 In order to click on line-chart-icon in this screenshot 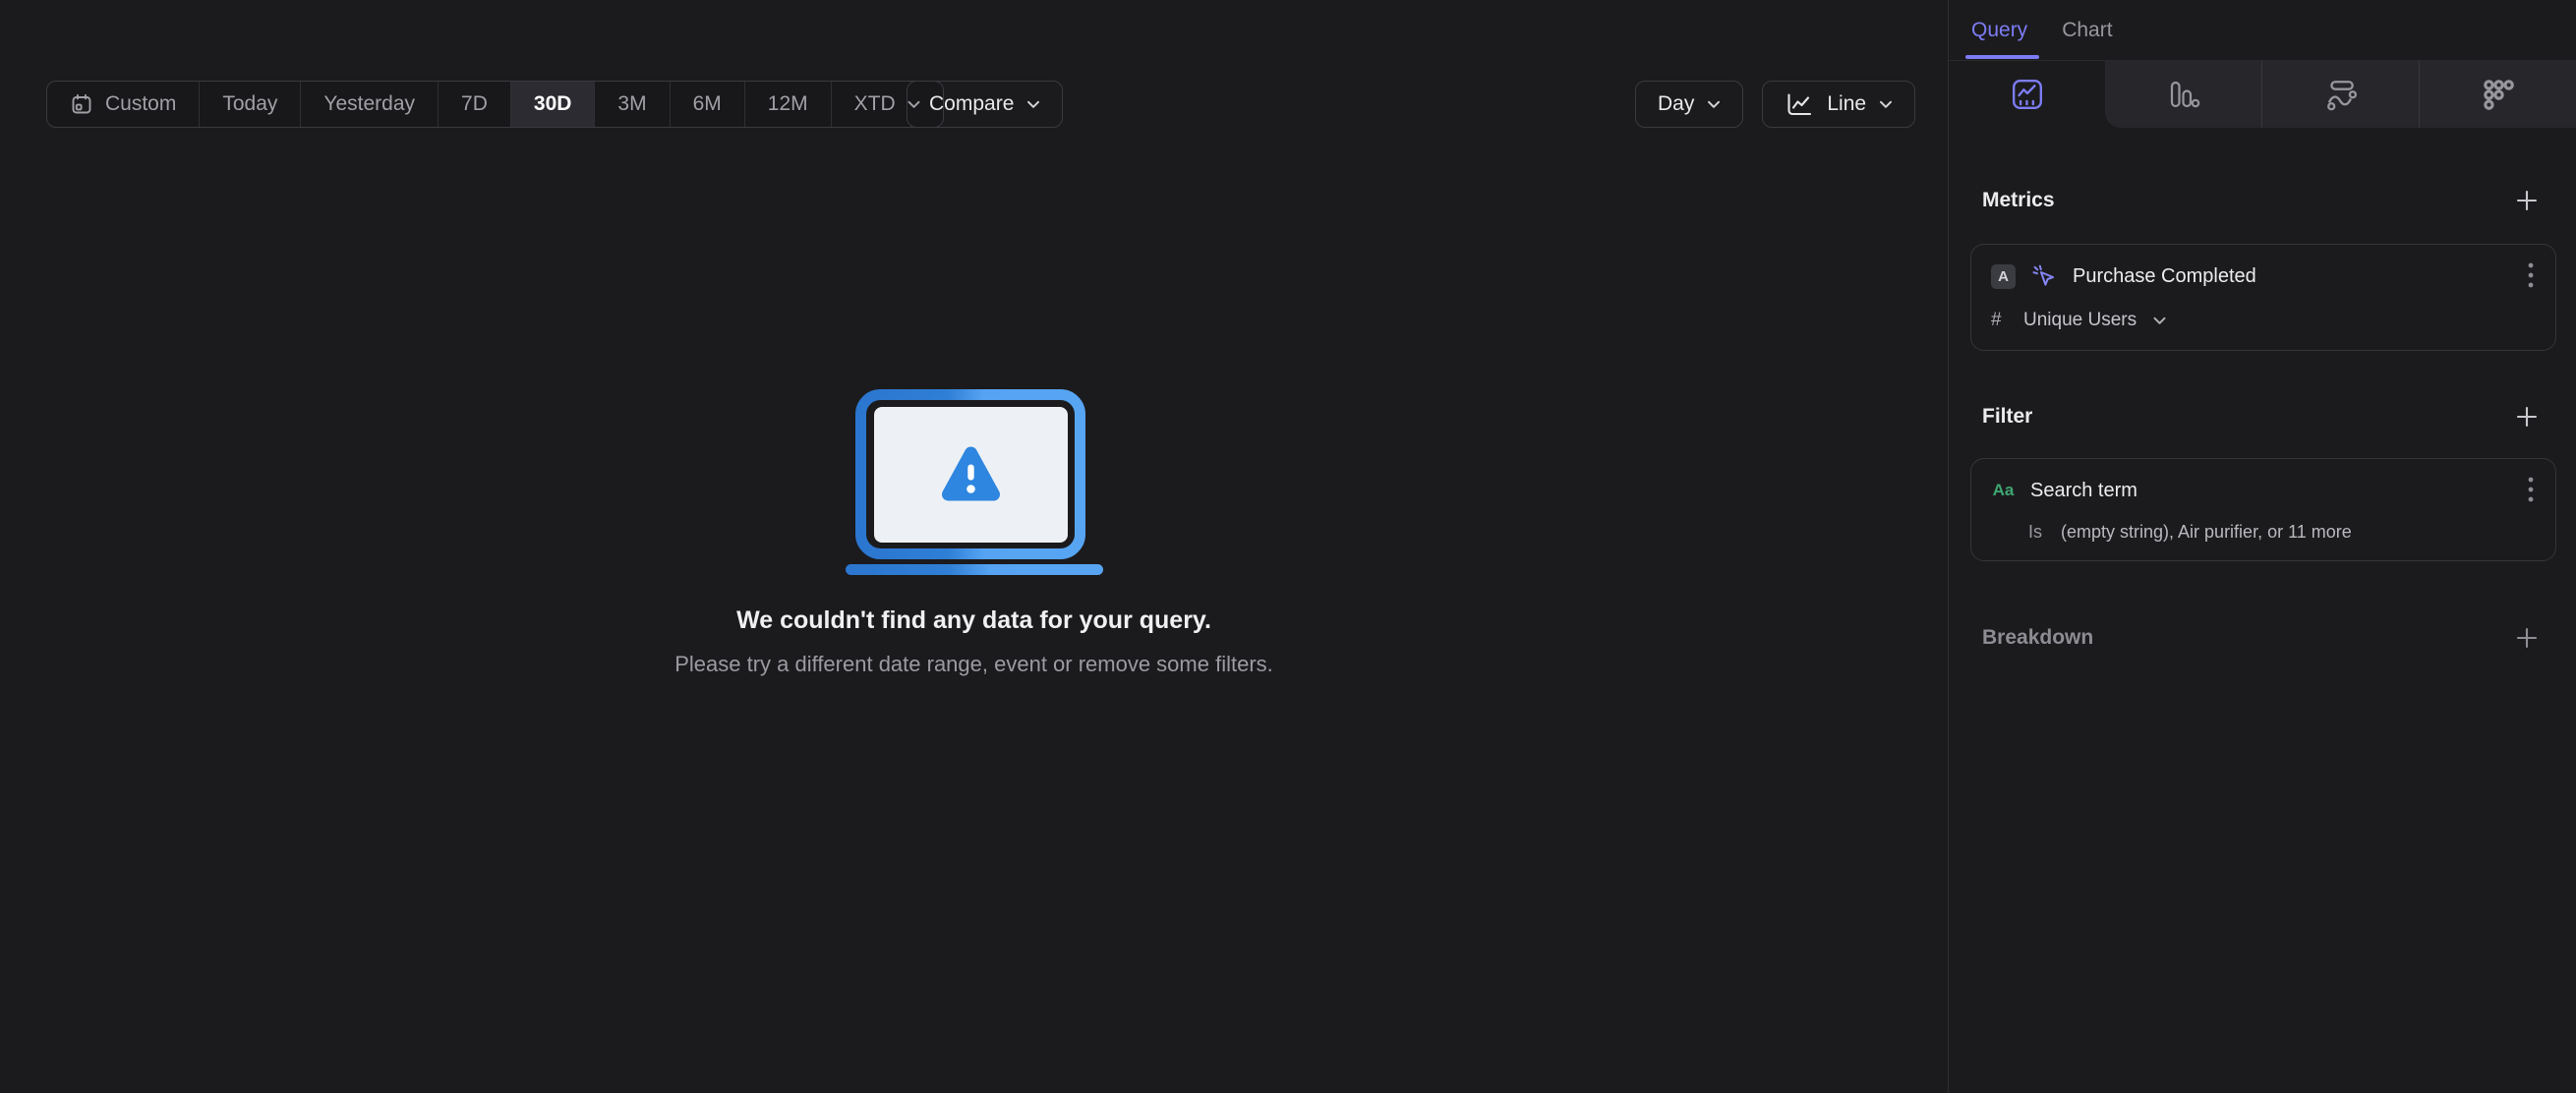, I will do `click(1799, 103)`.